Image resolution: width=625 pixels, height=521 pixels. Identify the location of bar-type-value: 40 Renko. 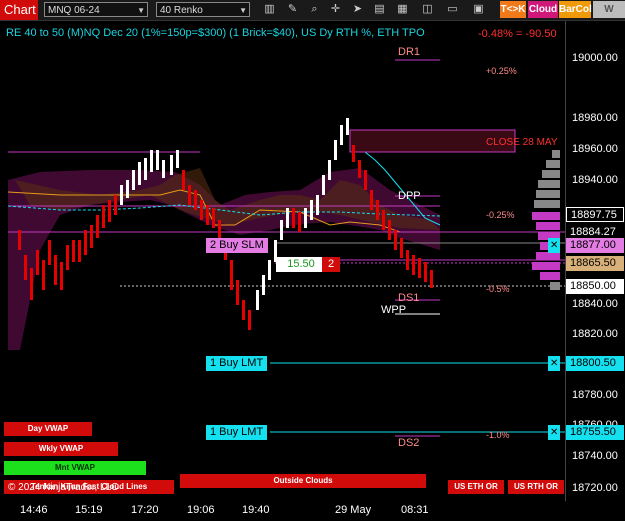
(181, 10).